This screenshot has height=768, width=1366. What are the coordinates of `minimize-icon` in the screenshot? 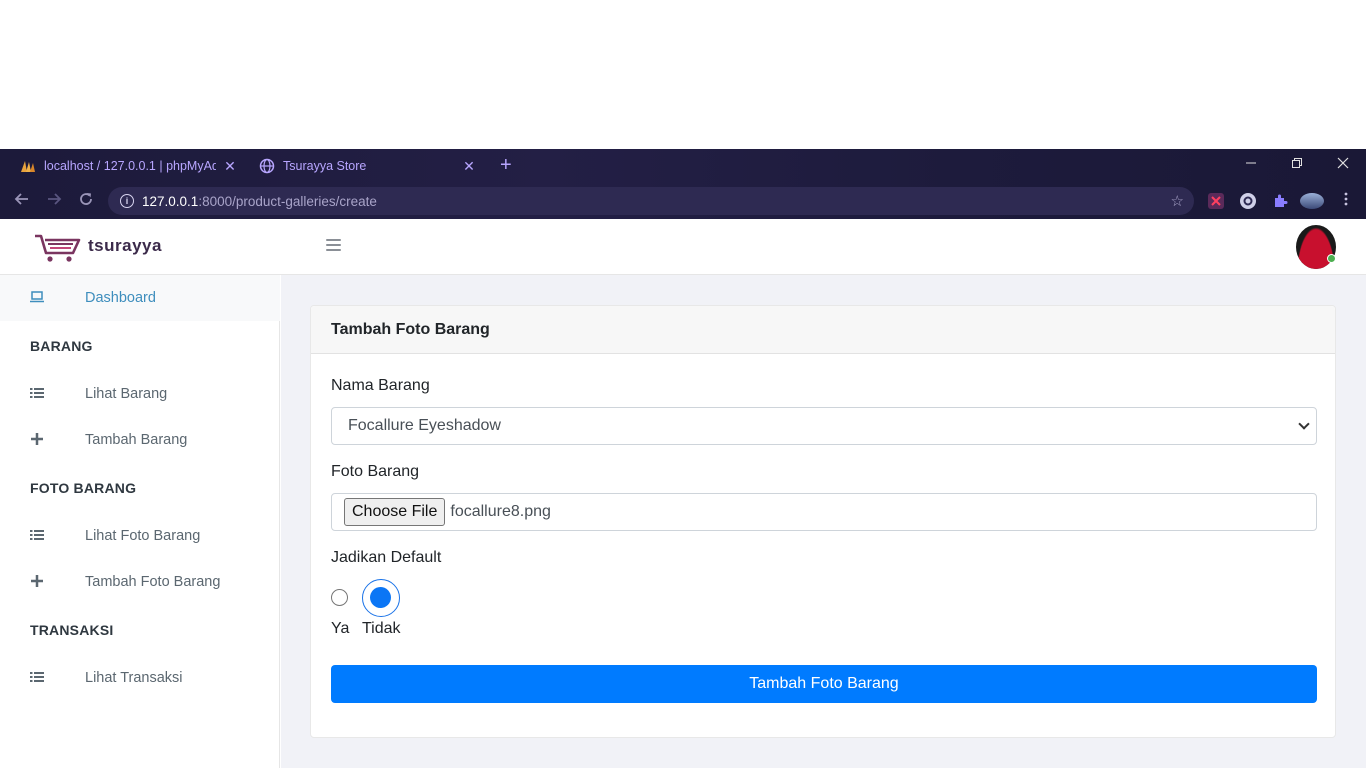 It's located at (1251, 163).